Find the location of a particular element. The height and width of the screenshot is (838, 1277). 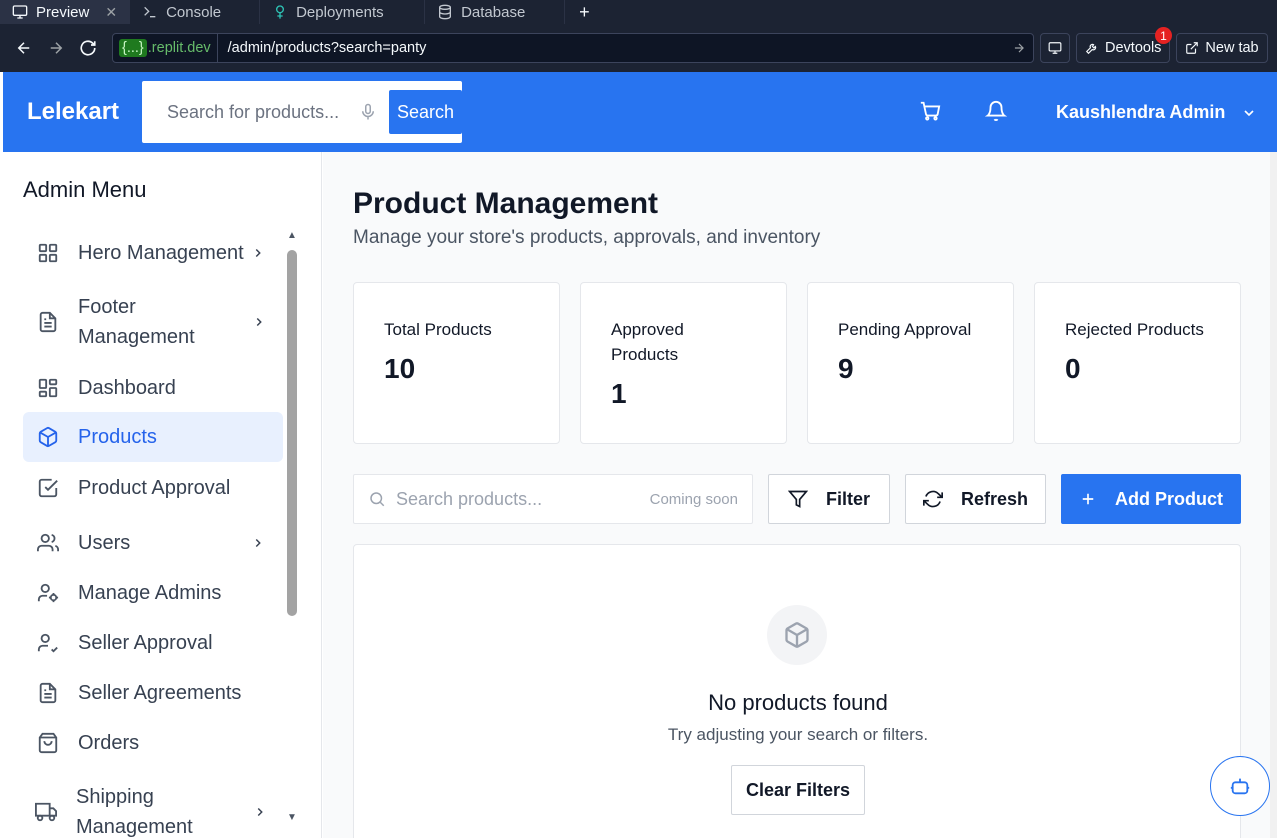

sidebar-item-seller-approval: Seller Approval is located at coordinates (153, 643).